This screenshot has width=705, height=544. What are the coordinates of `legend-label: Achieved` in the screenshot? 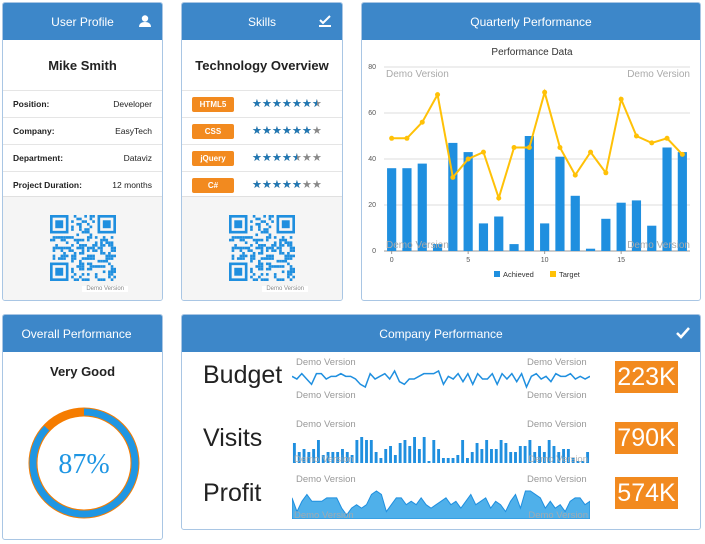 It's located at (518, 274).